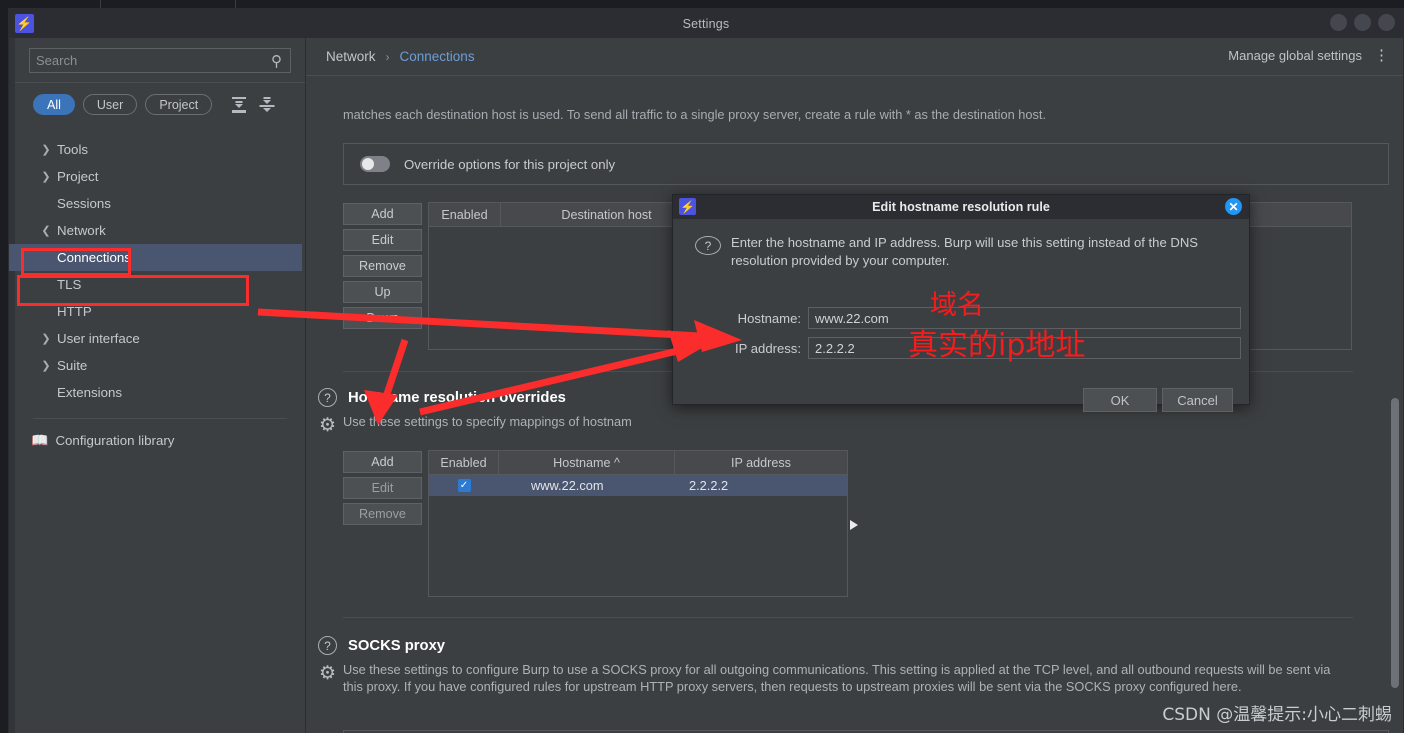 The width and height of the screenshot is (1404, 733). What do you see at coordinates (239, 105) in the screenshot?
I see `expand-all-icon` at bounding box center [239, 105].